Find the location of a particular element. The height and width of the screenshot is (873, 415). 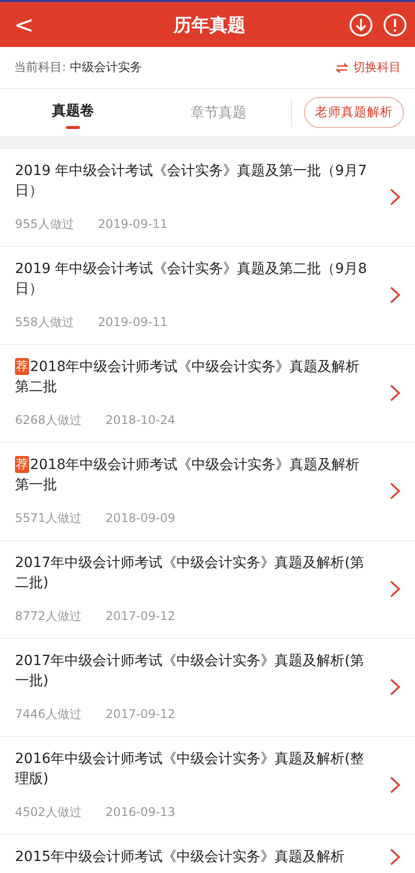

download-icon is located at coordinates (361, 24).